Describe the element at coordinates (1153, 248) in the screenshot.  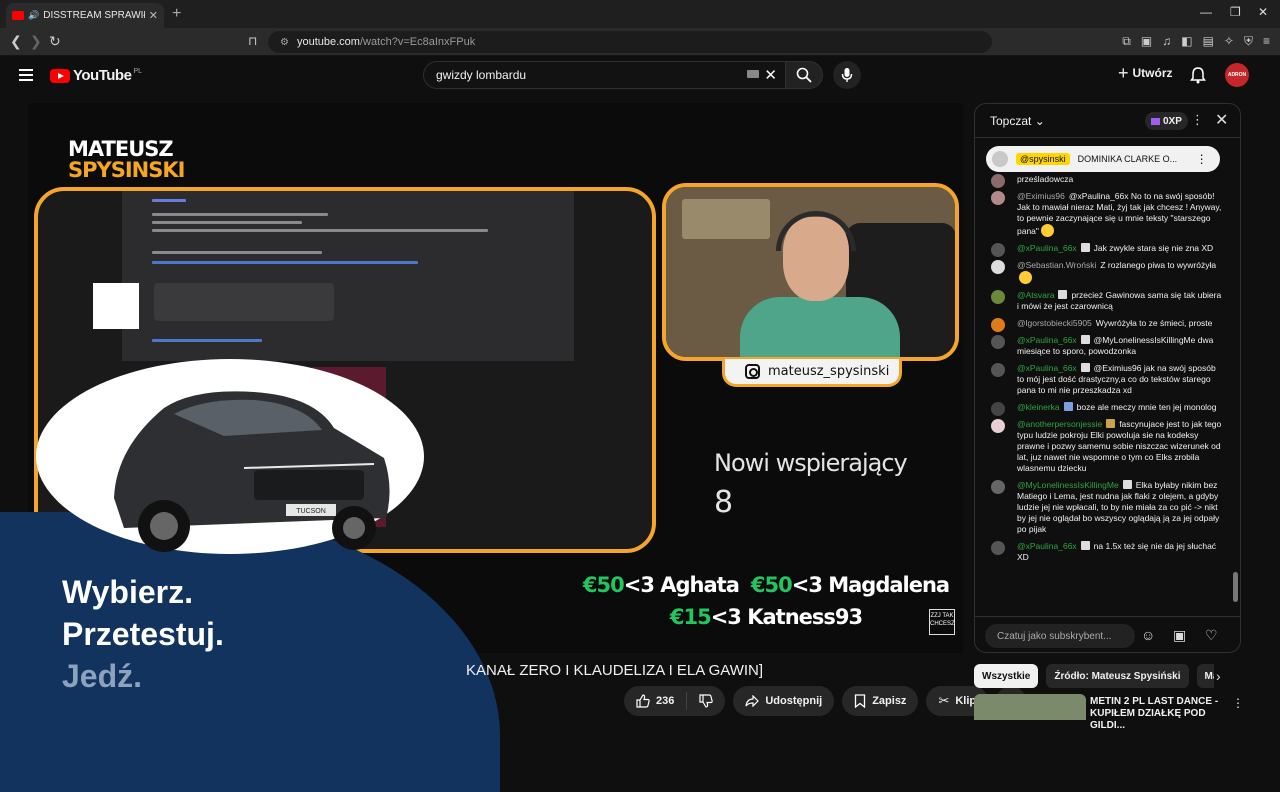
I see `message-text: Jak zwykle stara się nie zna XD` at that location.